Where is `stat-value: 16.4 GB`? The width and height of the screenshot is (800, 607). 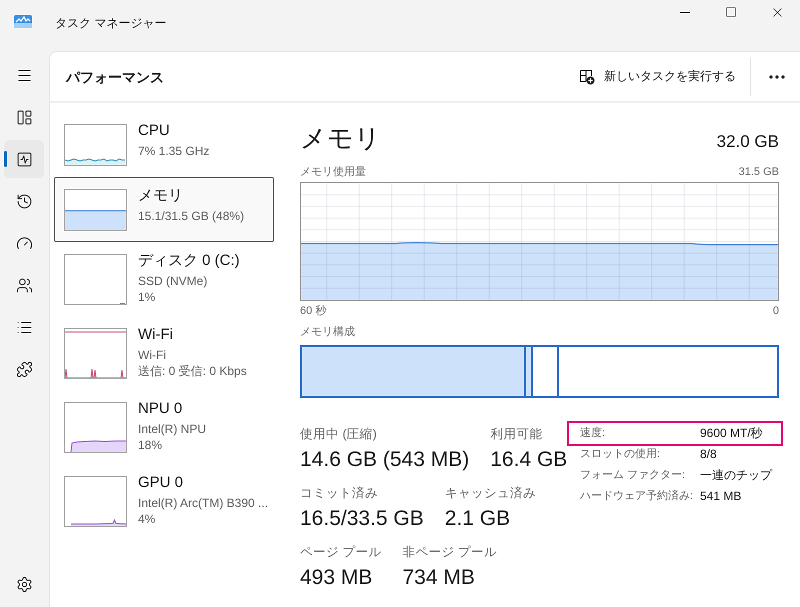
stat-value: 16.4 GB is located at coordinates (529, 460).